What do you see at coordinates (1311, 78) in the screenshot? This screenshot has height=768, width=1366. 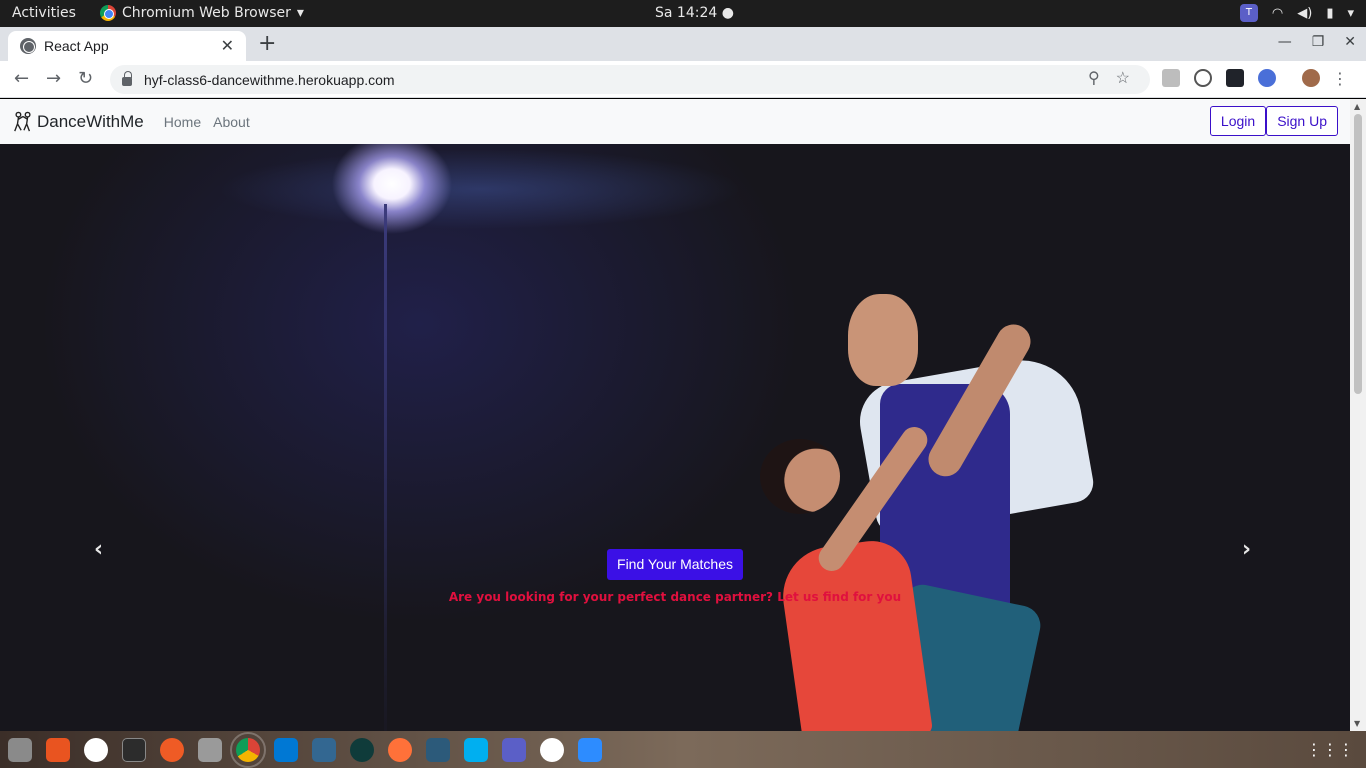 I see `profile-avatar` at bounding box center [1311, 78].